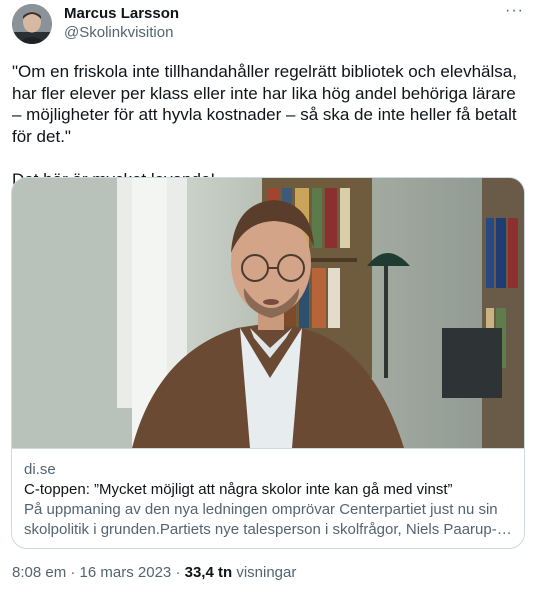 This screenshot has height=600, width=542. I want to click on avatar-photo, so click(32, 24).